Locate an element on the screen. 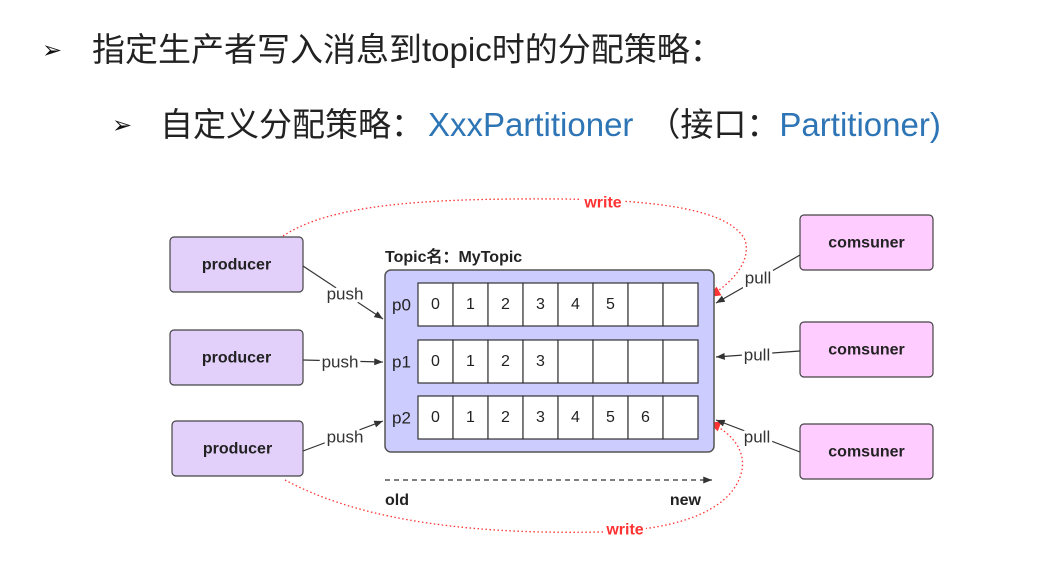  consumer-3: comsuner is located at coordinates (866, 451).